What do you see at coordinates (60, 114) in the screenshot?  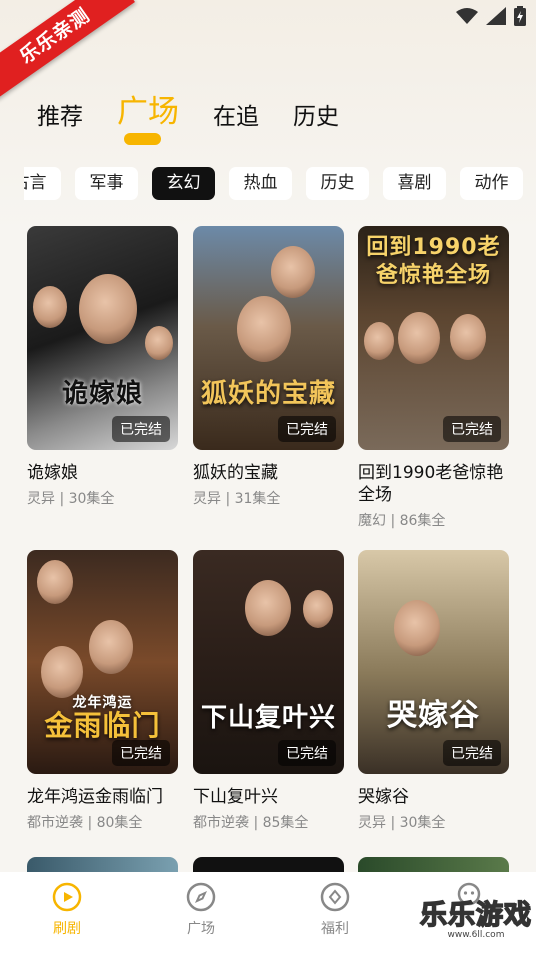 I see `tab-recommend: 推荐` at bounding box center [60, 114].